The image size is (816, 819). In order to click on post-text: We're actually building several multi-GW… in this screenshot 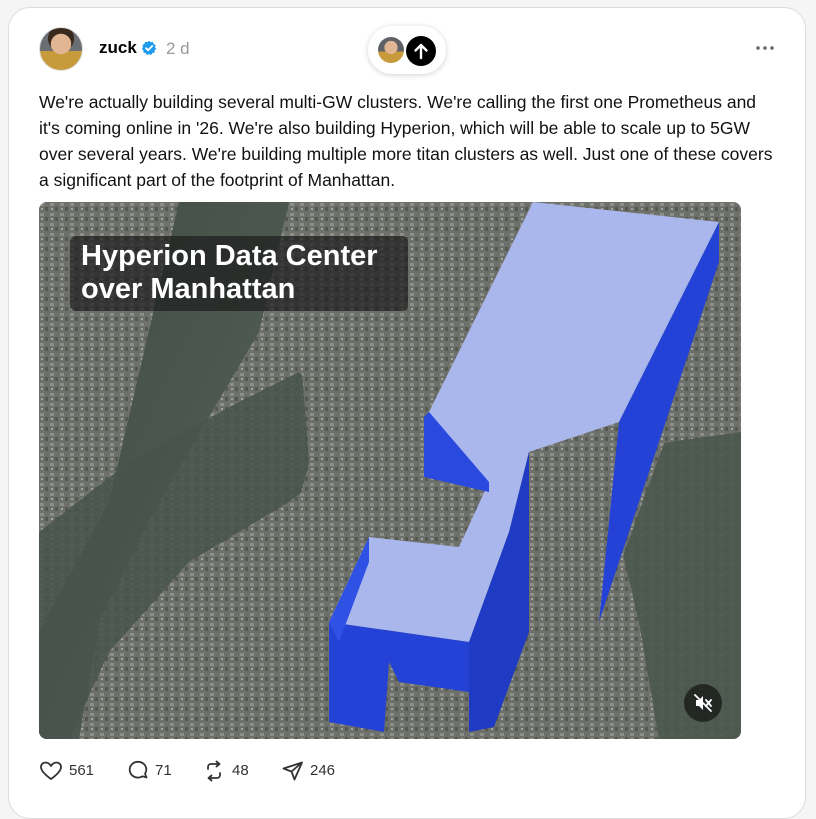, I will do `click(406, 141)`.